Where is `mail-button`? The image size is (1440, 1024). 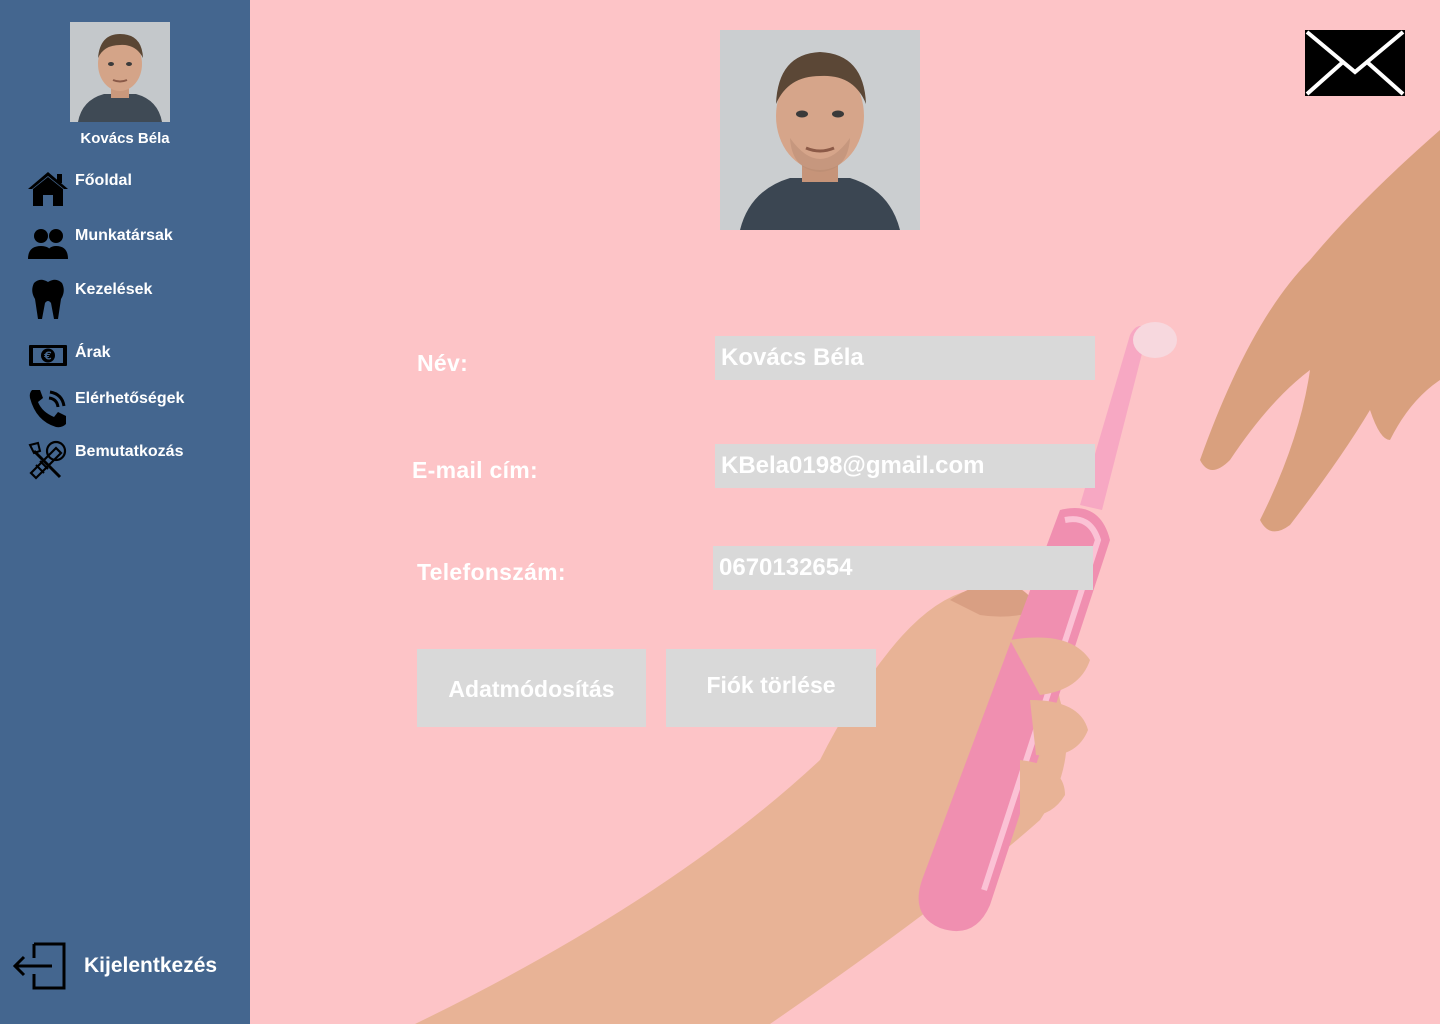
mail-button is located at coordinates (1355, 63).